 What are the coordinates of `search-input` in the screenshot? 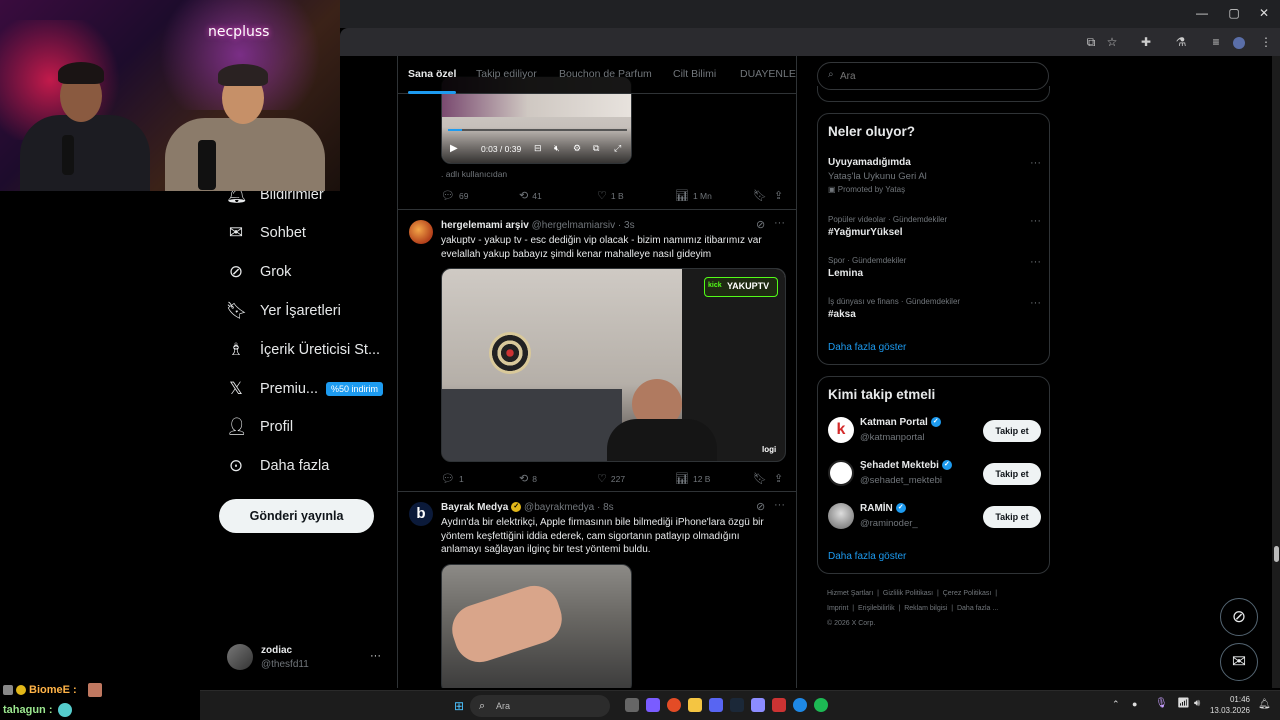 It's located at (940, 76).